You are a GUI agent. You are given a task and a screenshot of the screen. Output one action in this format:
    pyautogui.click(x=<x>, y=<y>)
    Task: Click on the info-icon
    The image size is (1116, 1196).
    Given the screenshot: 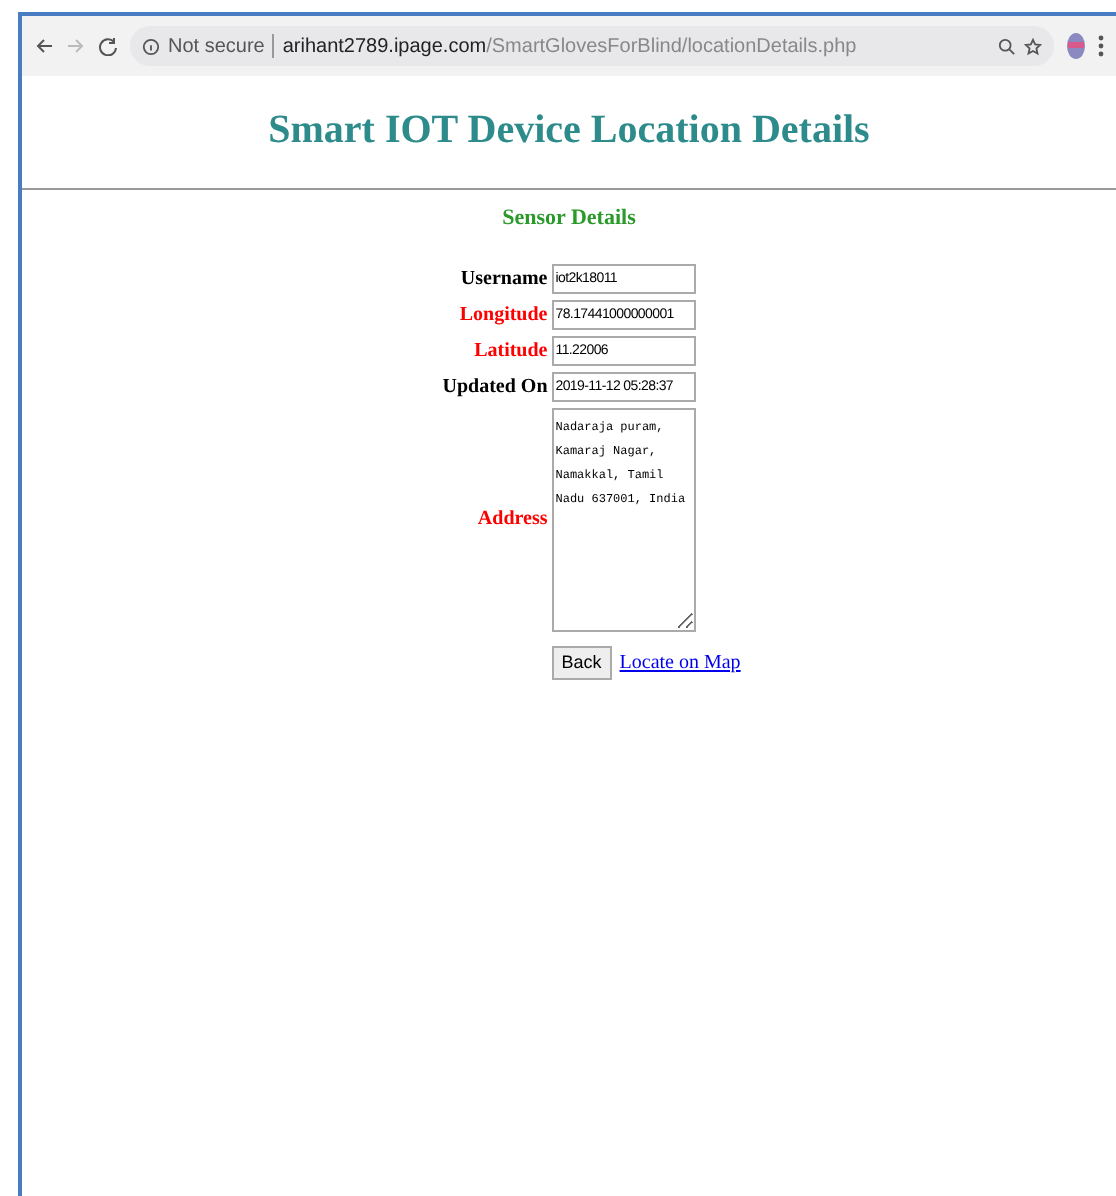 What is the action you would take?
    pyautogui.click(x=151, y=46)
    